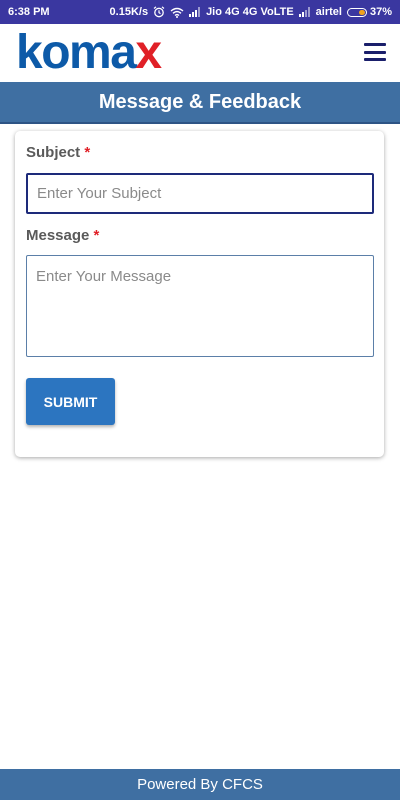  What do you see at coordinates (250, 12) in the screenshot?
I see `status-carrier1: Jio 4G 4G VoLTE` at bounding box center [250, 12].